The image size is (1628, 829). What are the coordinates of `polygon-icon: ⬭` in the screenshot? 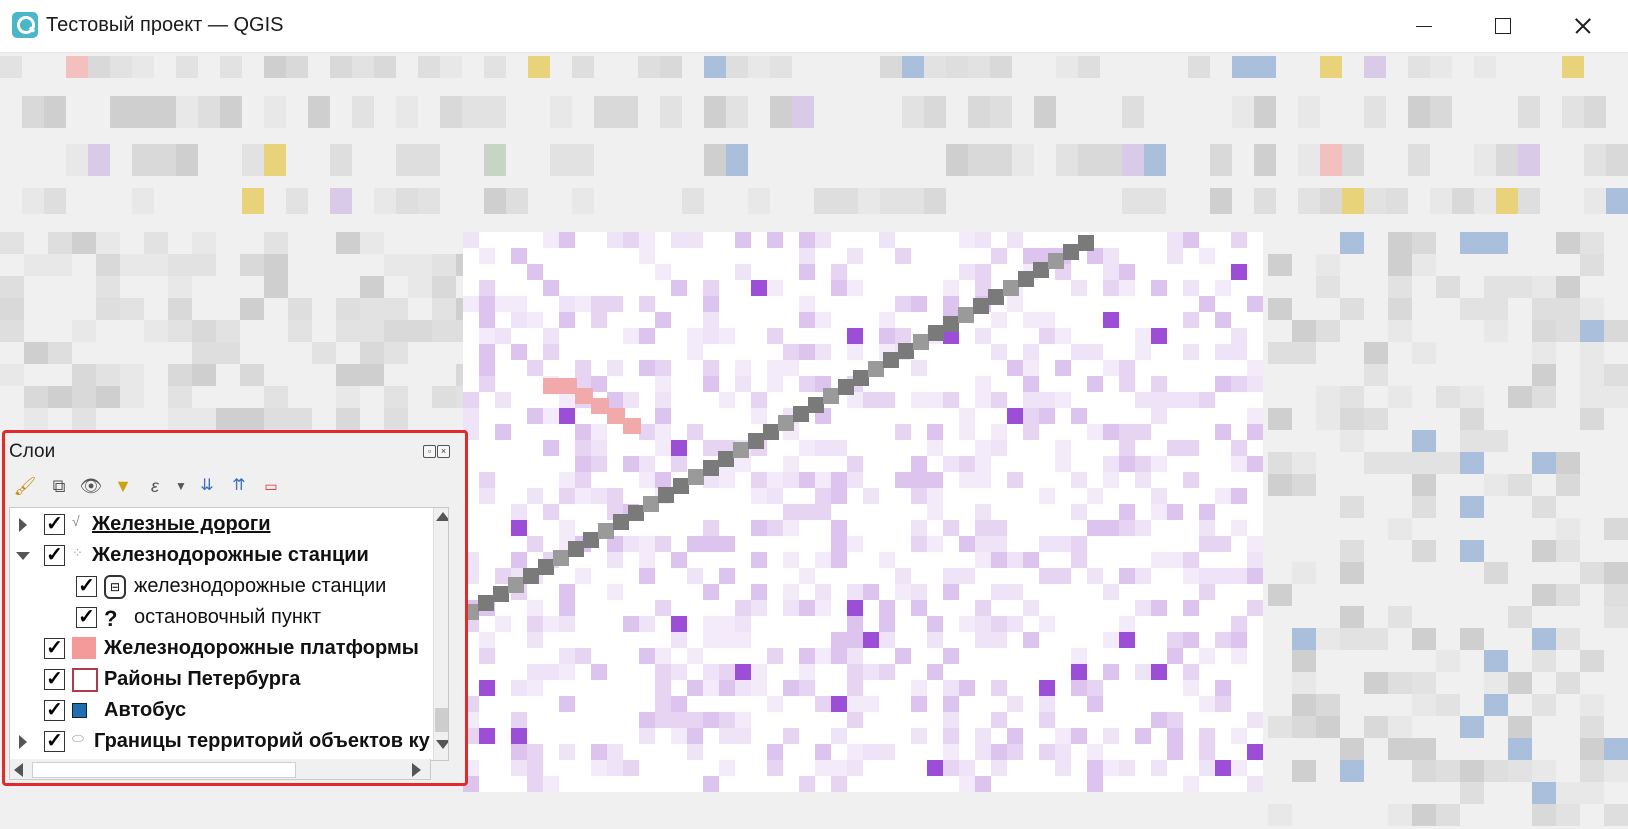 It's located at (78, 738).